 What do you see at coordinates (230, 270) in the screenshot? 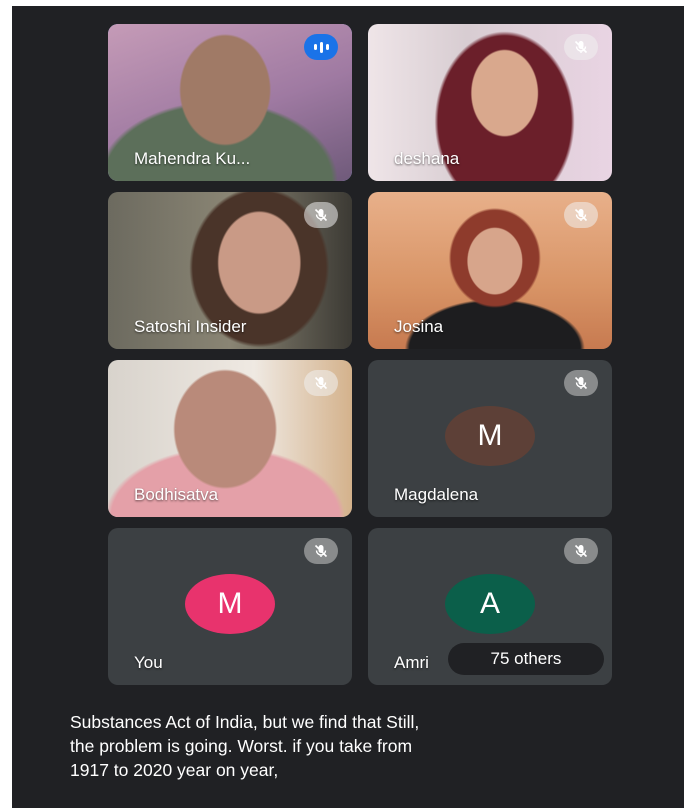
I see `participant-tile-satoshi-insider: Satoshi Insider` at bounding box center [230, 270].